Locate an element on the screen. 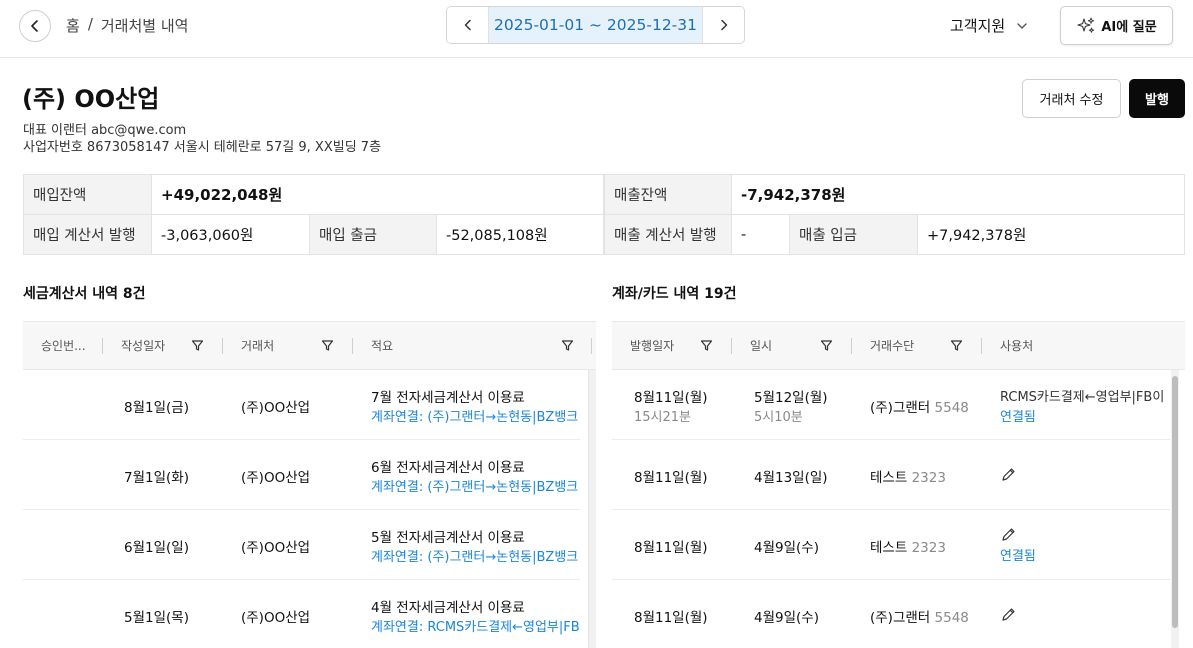  table-row: 8월11일(월) 4월13일(일) 테스트 2323 is located at coordinates (891, 475).